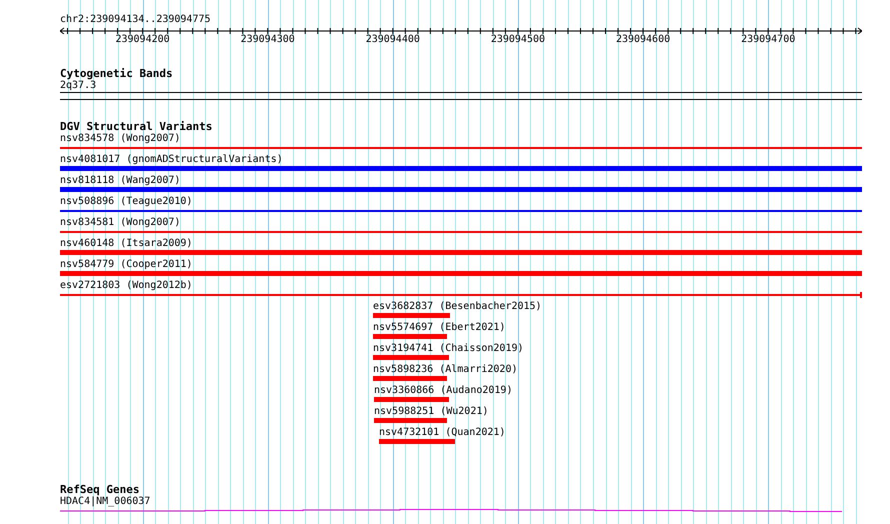 The image size is (890, 524). Describe the element at coordinates (136, 126) in the screenshot. I see `track-title: DGV Structural Variants` at that location.